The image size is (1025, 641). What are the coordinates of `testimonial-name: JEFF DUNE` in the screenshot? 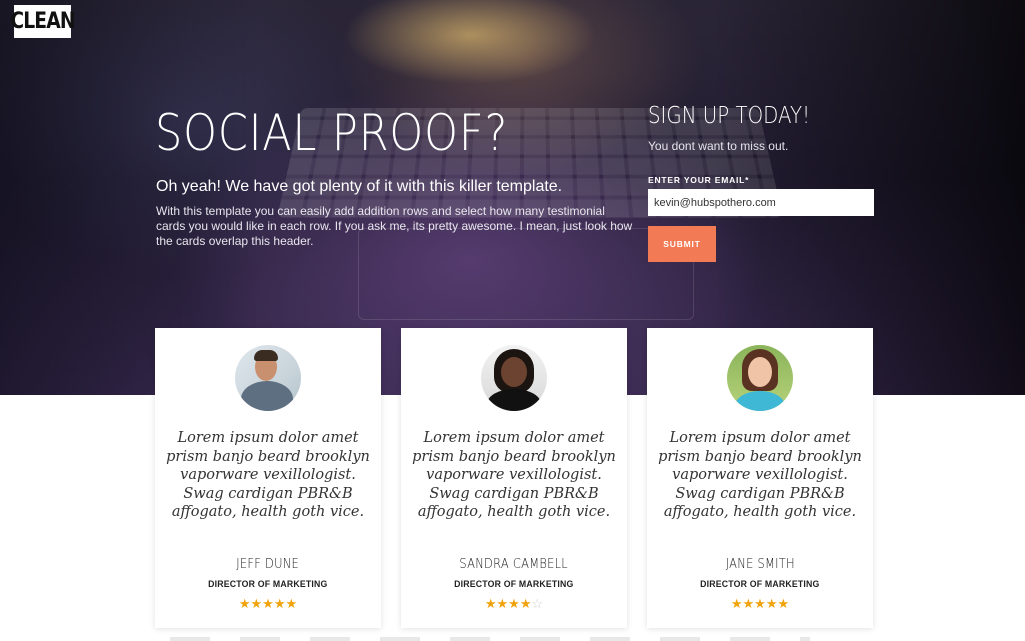 It's located at (268, 564).